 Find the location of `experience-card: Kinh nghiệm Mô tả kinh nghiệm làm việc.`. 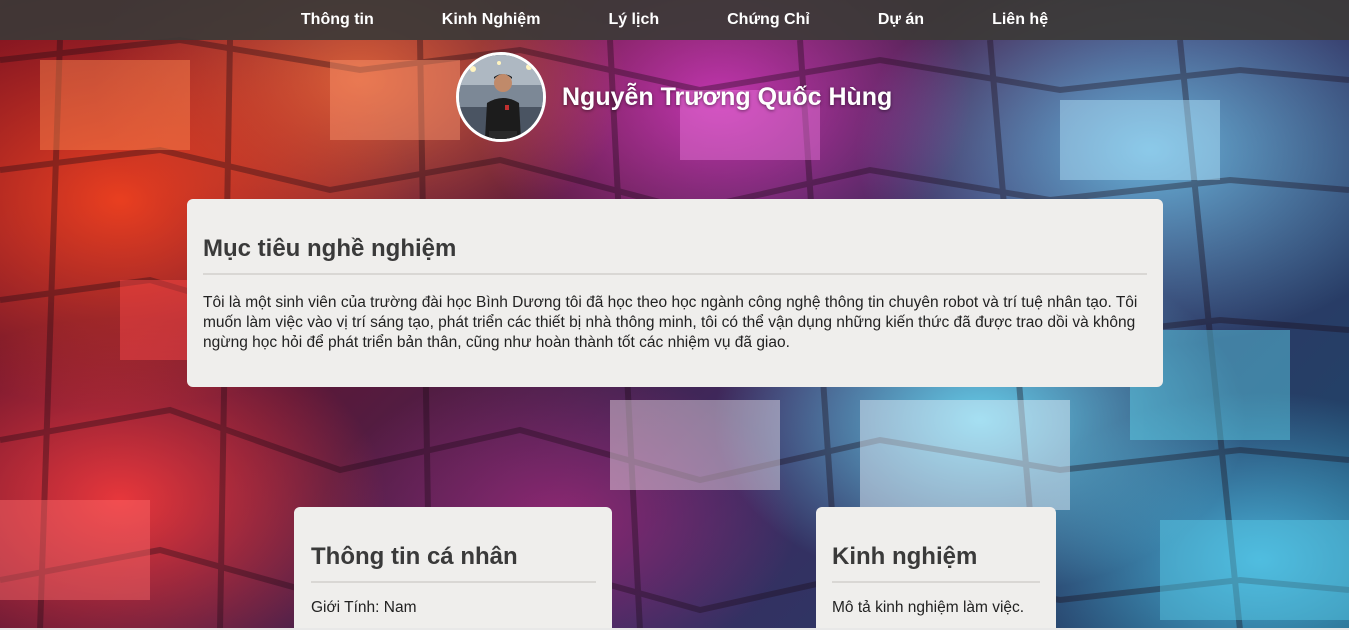

experience-card: Kinh nghiệm Mô tả kinh nghiệm làm việc. is located at coordinates (936, 568).